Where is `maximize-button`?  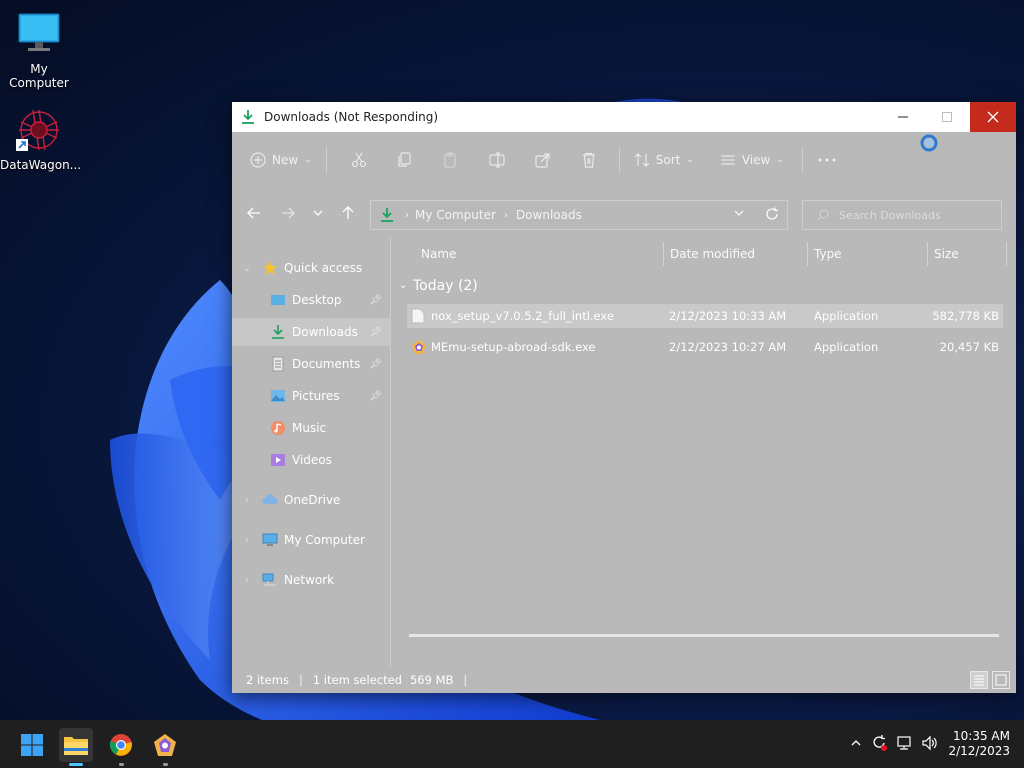
maximize-button is located at coordinates (947, 117).